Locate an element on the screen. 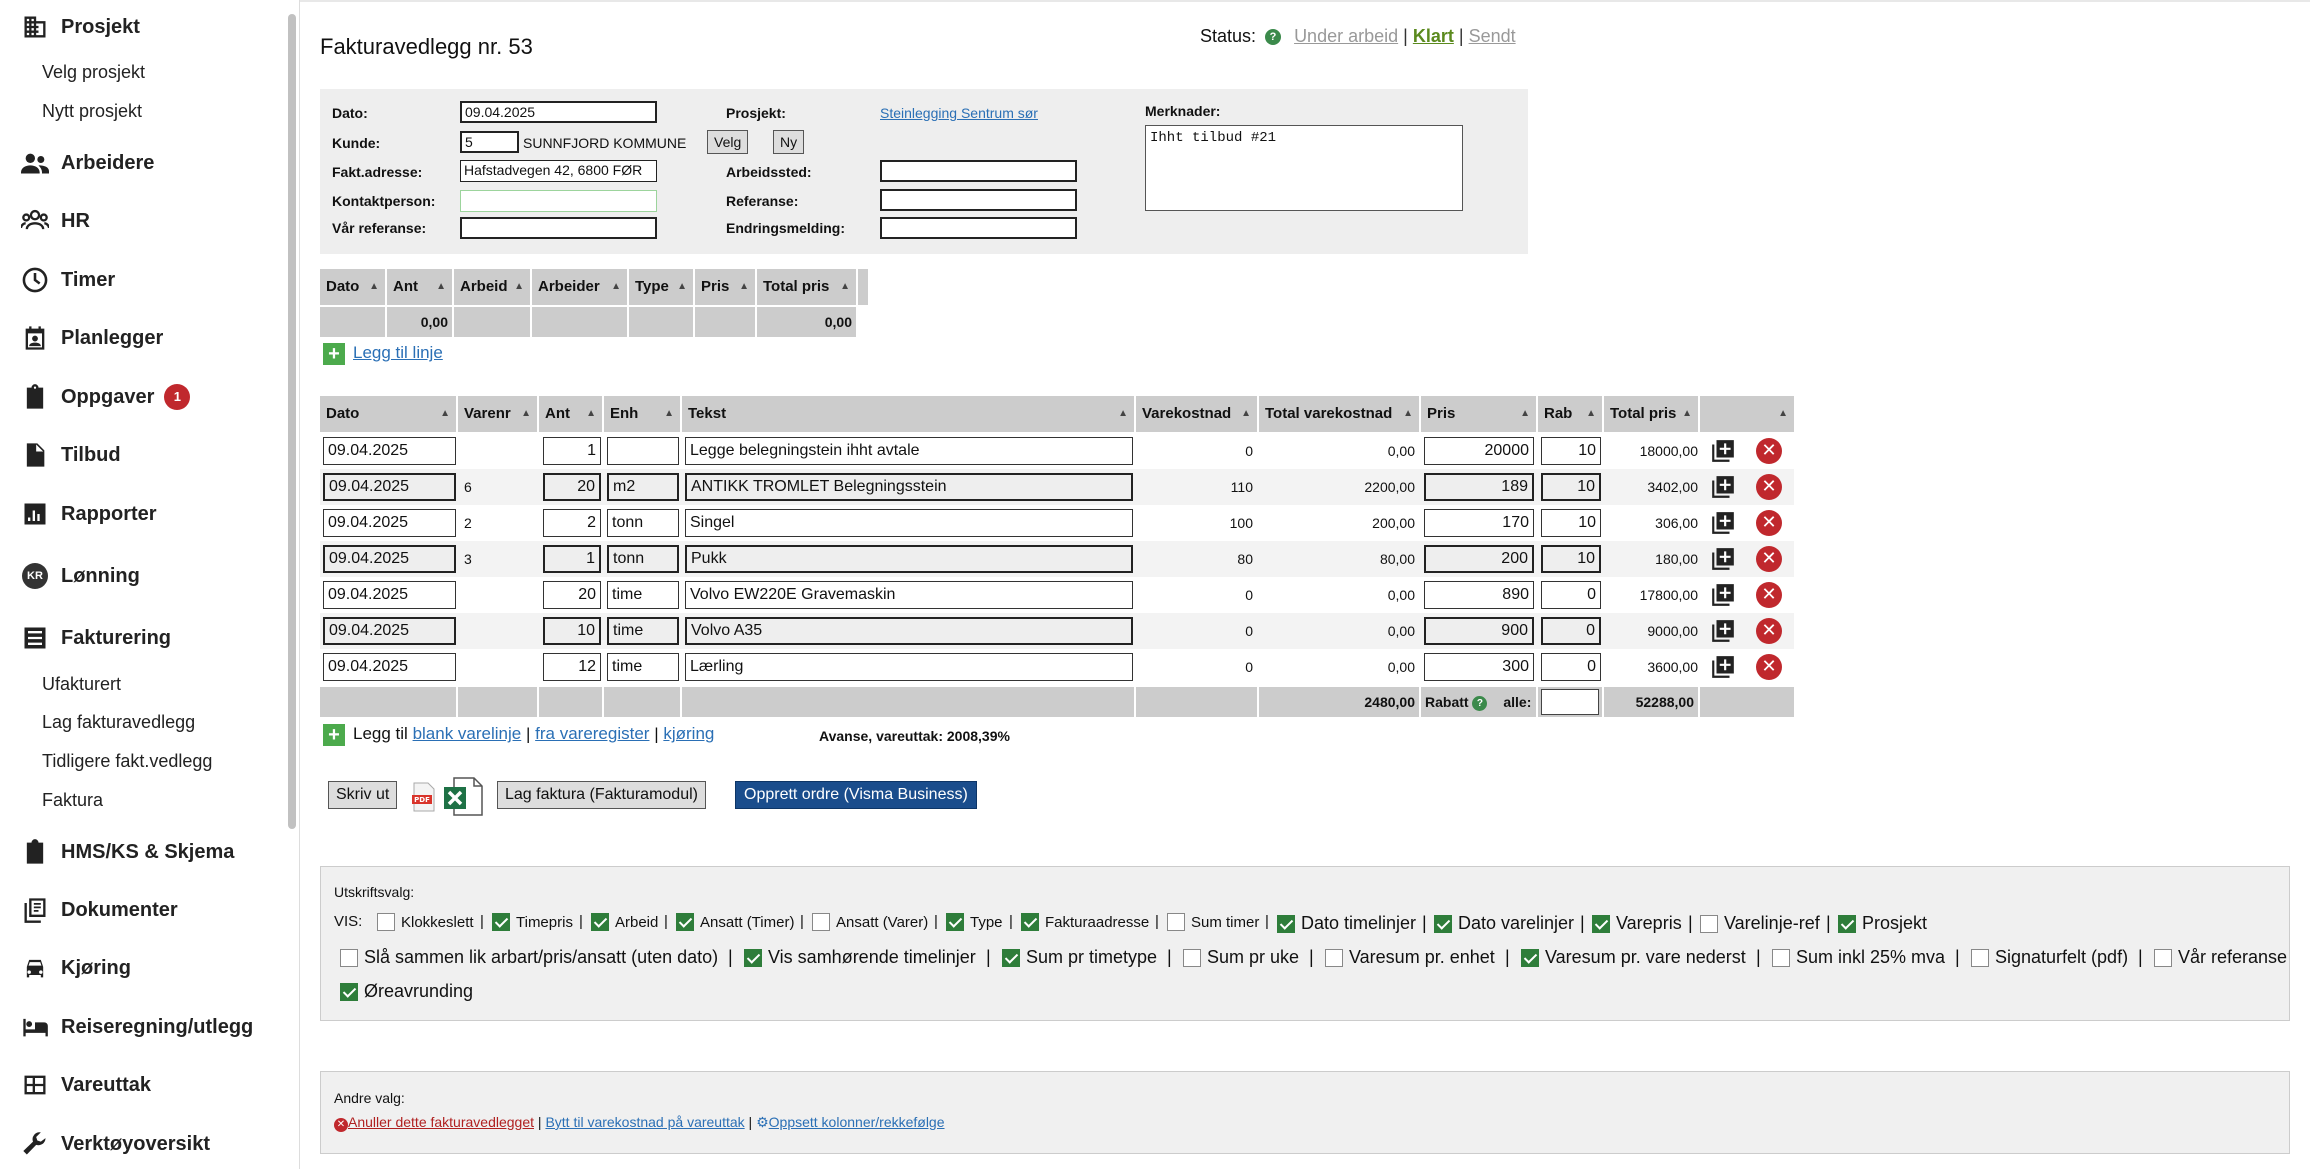 The width and height of the screenshot is (2310, 1169). enh-input is located at coordinates (643, 451).